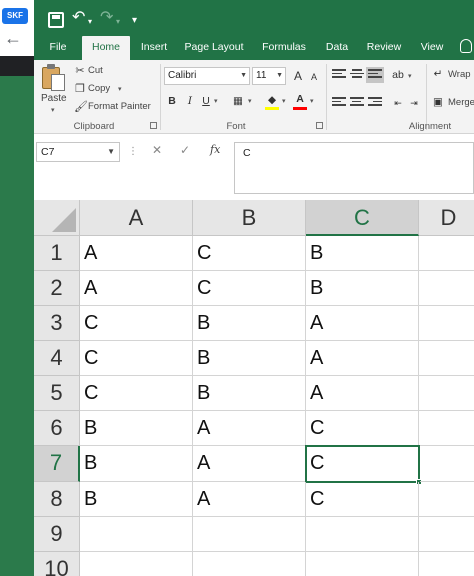 The image size is (474, 576). Describe the element at coordinates (447, 464) in the screenshot. I see `cell-d7` at that location.